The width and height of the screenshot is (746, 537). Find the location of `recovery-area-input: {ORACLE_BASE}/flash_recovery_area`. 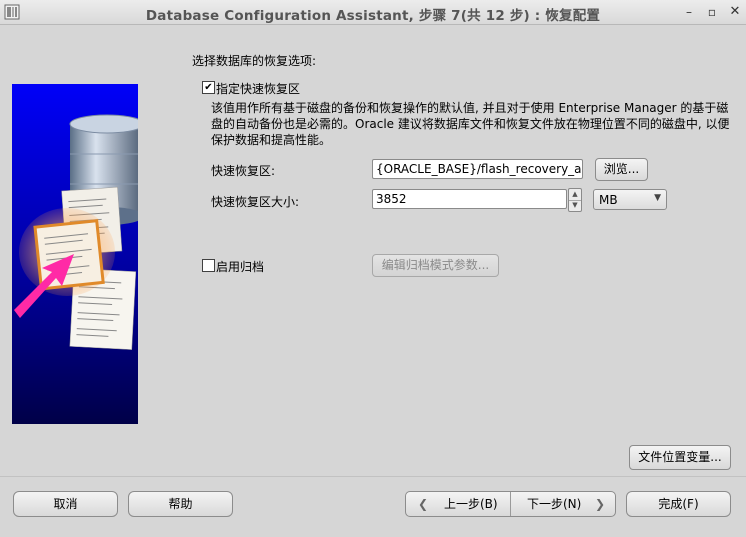

recovery-area-input: {ORACLE_BASE}/flash_recovery_area is located at coordinates (477, 169).